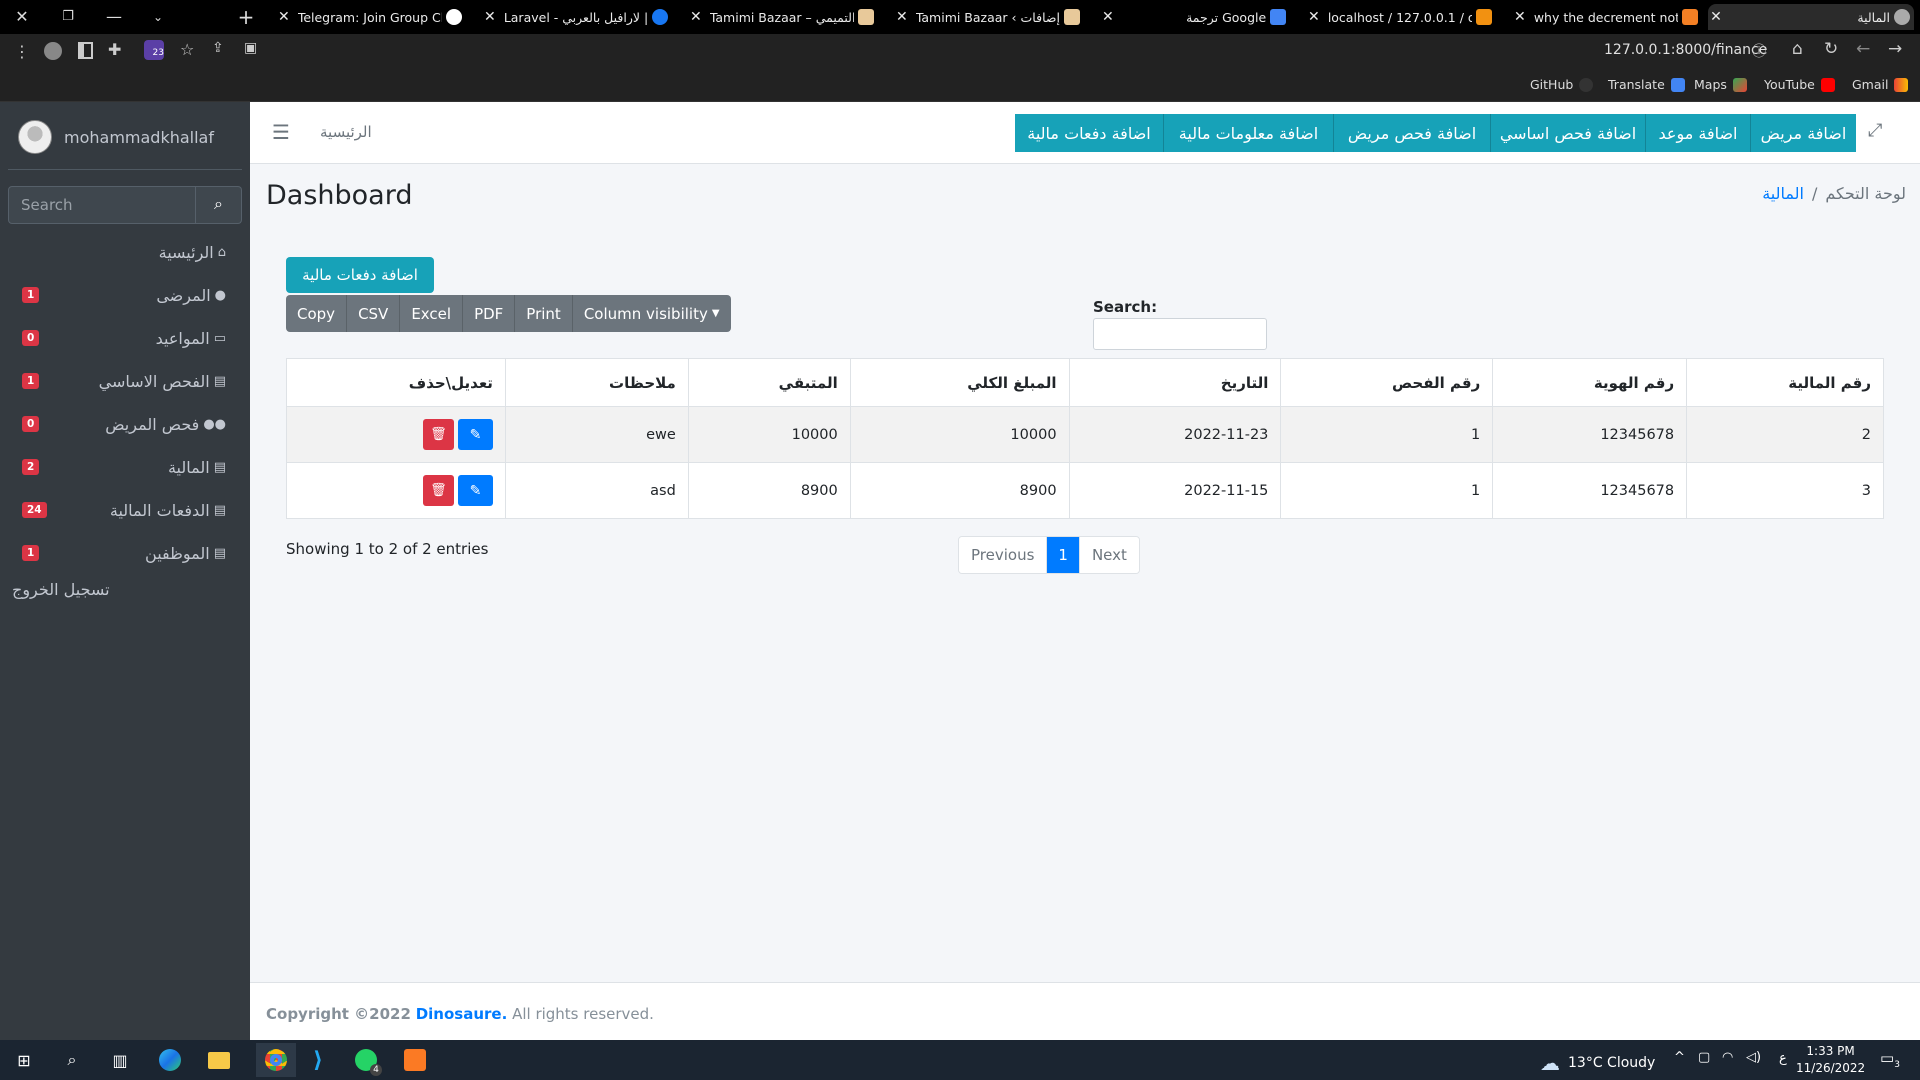  What do you see at coordinates (1063, 555) in the screenshot?
I see `page-1-button: 1` at bounding box center [1063, 555].